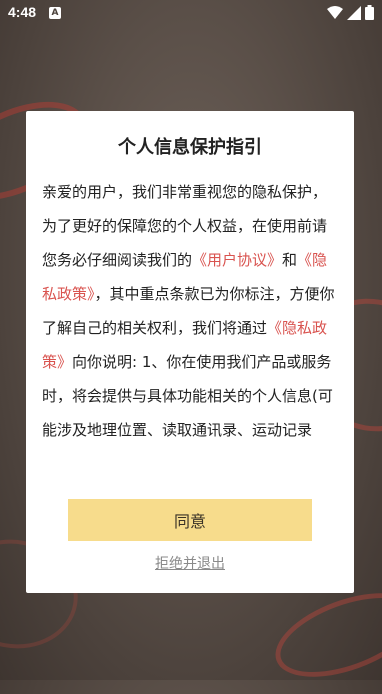 Image resolution: width=382 pixels, height=694 pixels. I want to click on notification-icon: A, so click(55, 13).